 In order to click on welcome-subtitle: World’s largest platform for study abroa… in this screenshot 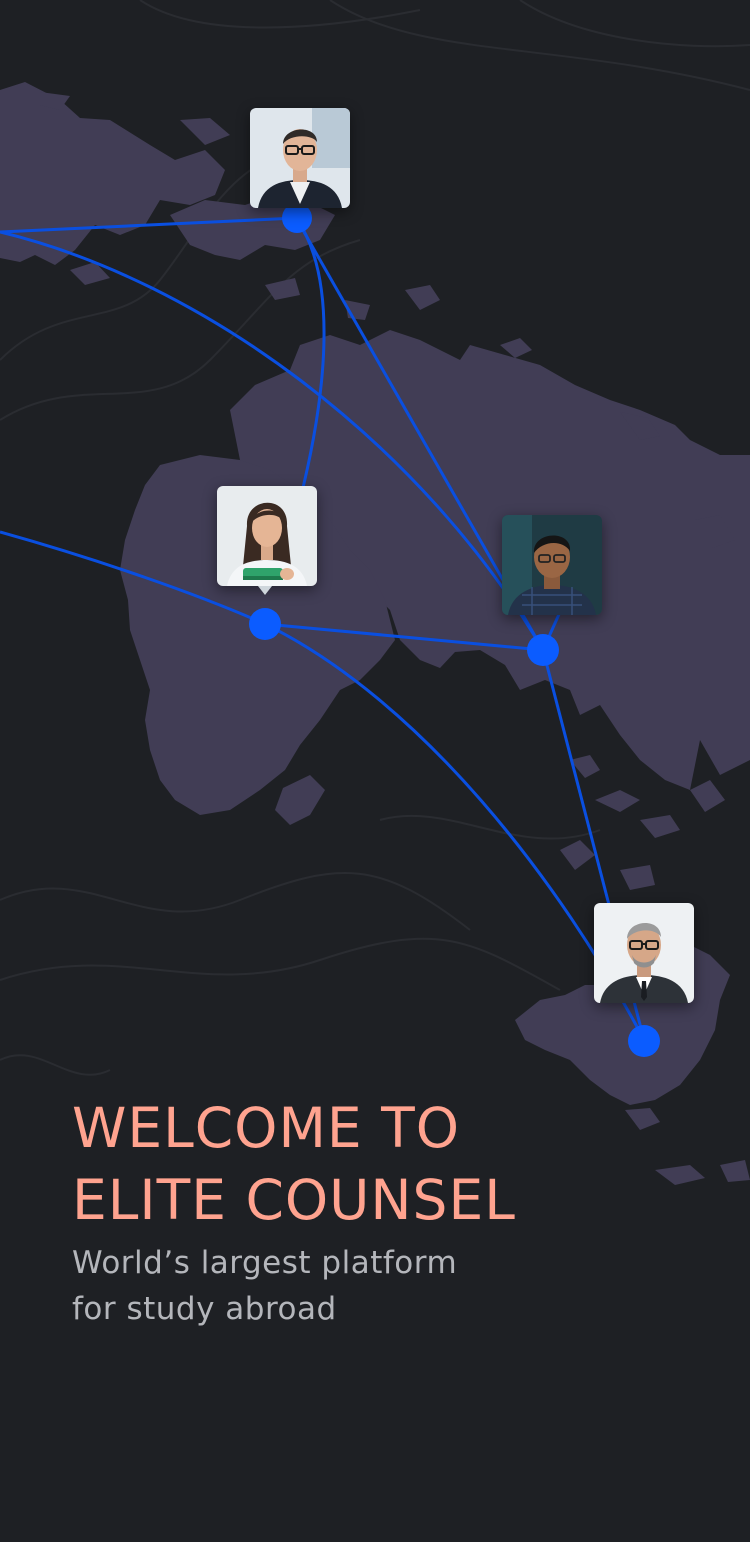, I will do `click(264, 1286)`.